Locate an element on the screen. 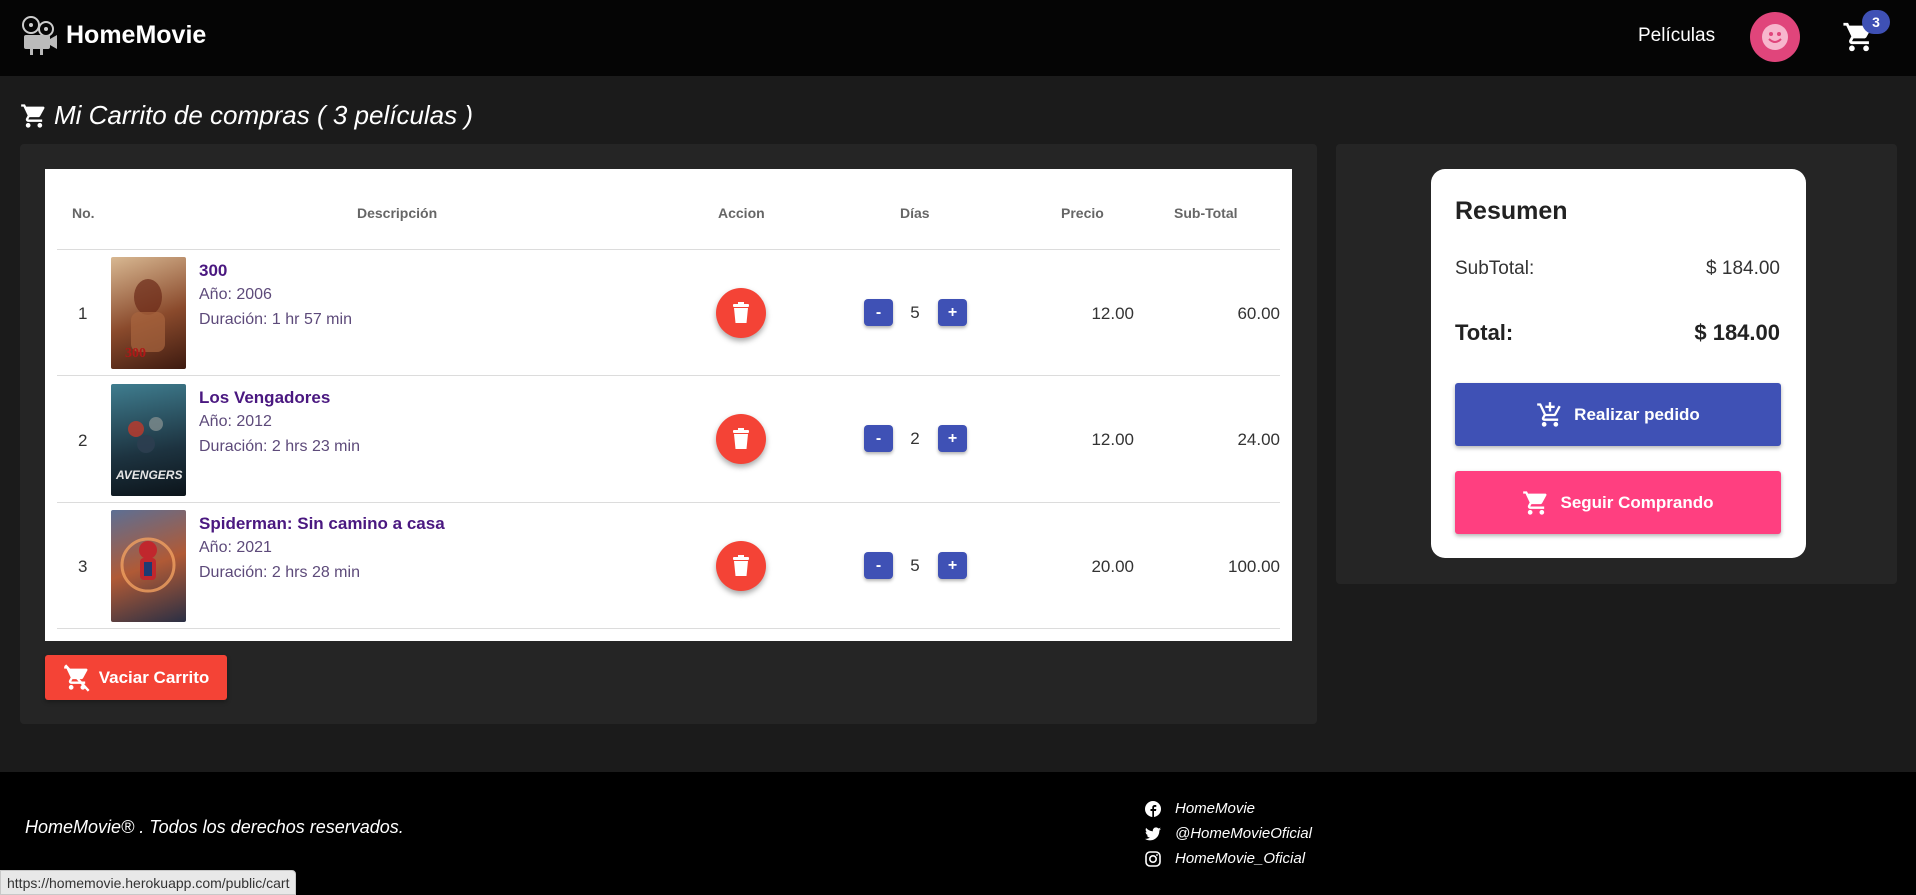 This screenshot has width=1916, height=895. row-number: 3 is located at coordinates (83, 566).